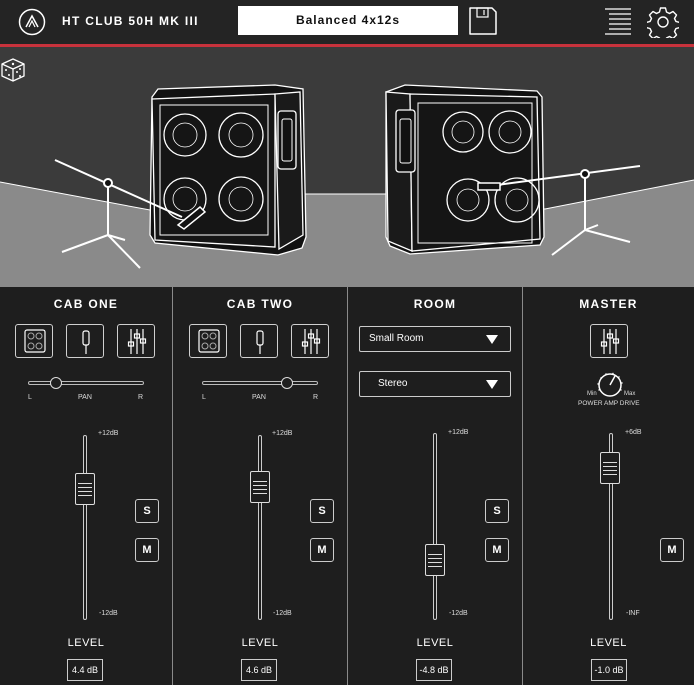 The image size is (694, 685). Describe the element at coordinates (608, 304) in the screenshot. I see `strip-title: MASTER` at that location.